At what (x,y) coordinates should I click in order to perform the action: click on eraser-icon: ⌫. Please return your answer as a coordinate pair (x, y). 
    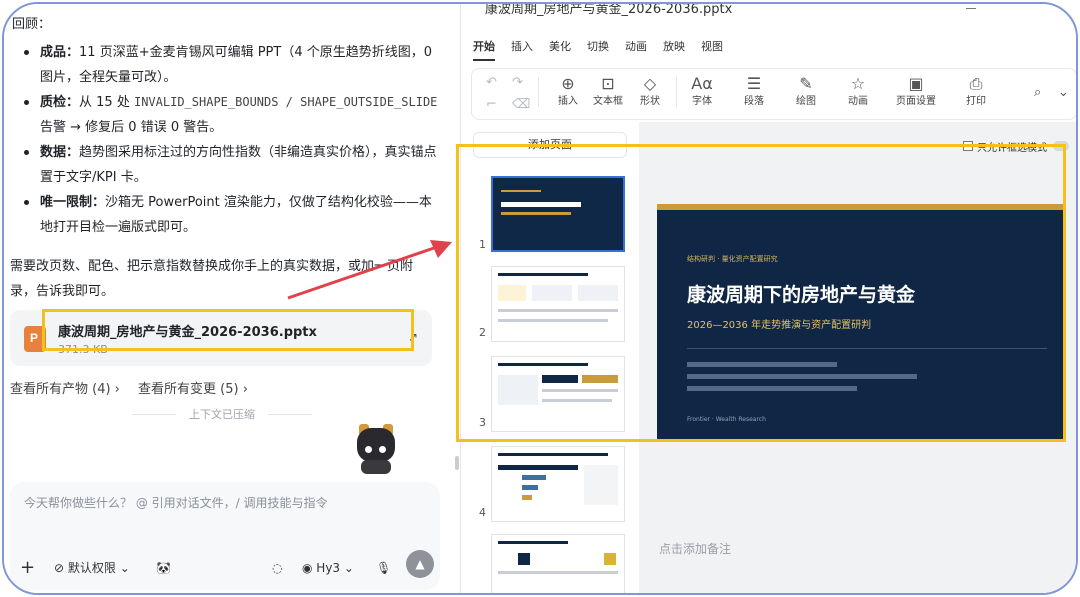
    Looking at the image, I should click on (521, 104).